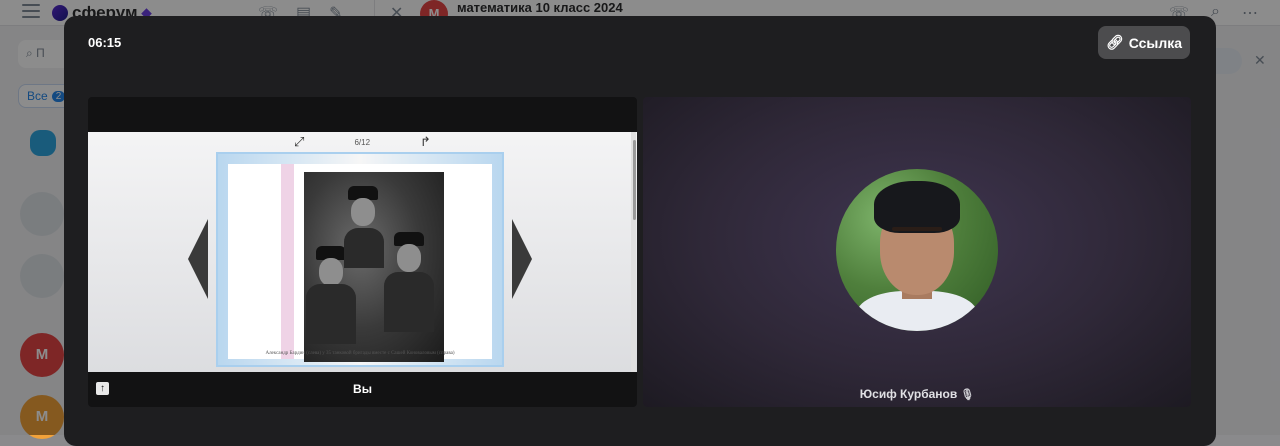  I want to click on participant-name: Юсиф Курбанов, so click(908, 394).